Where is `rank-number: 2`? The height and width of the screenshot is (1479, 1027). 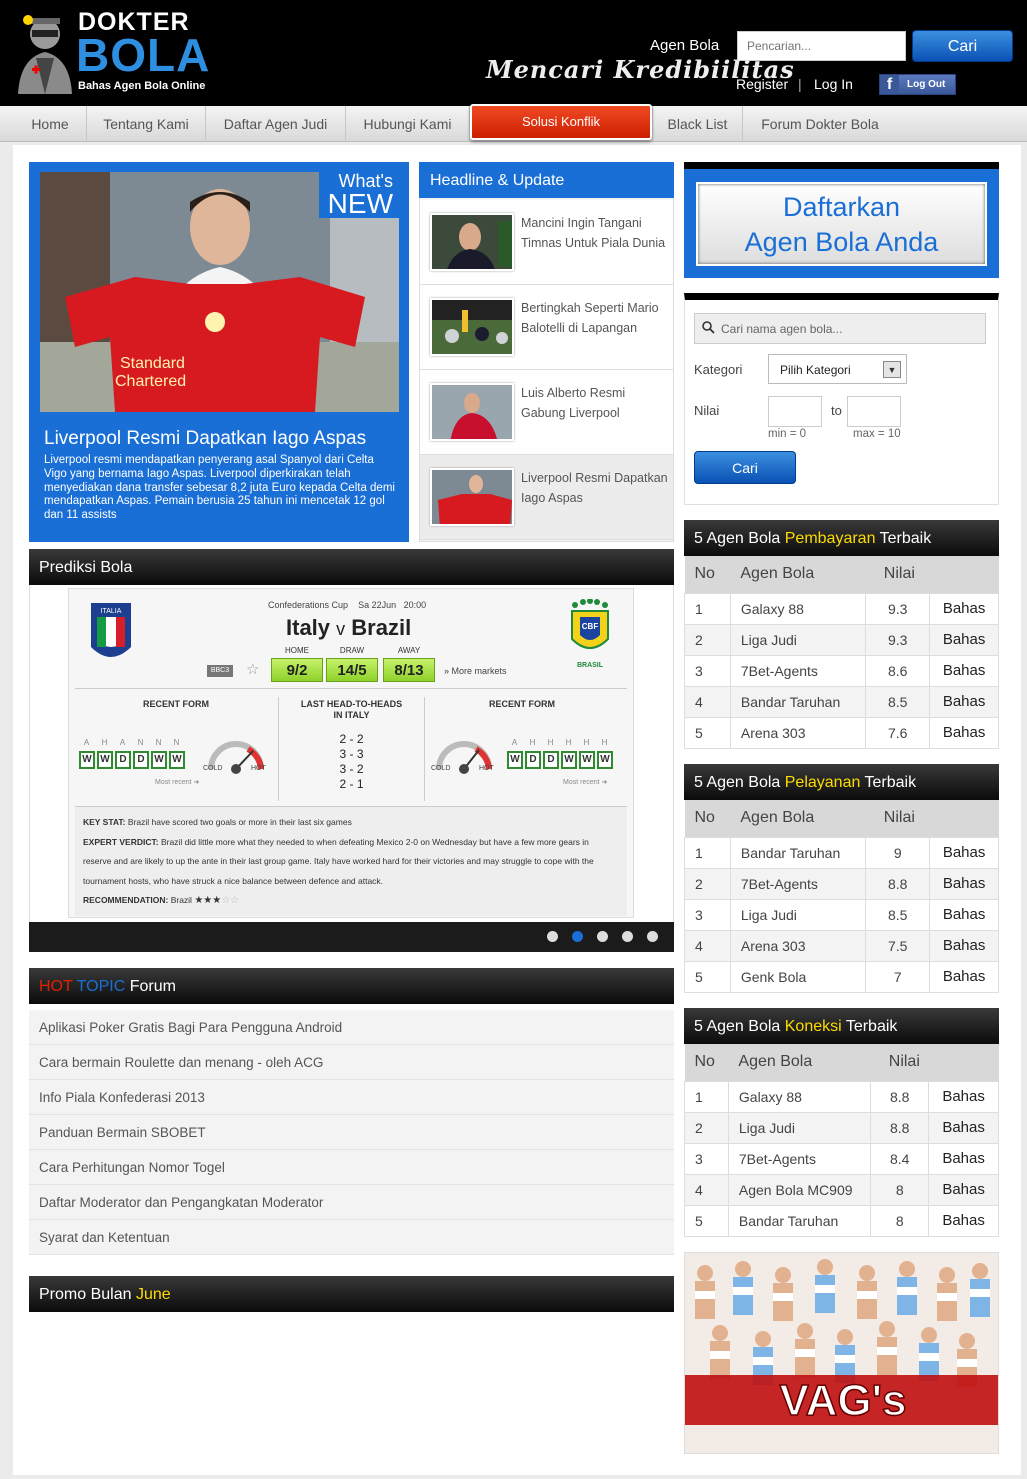
rank-number: 2 is located at coordinates (707, 639).